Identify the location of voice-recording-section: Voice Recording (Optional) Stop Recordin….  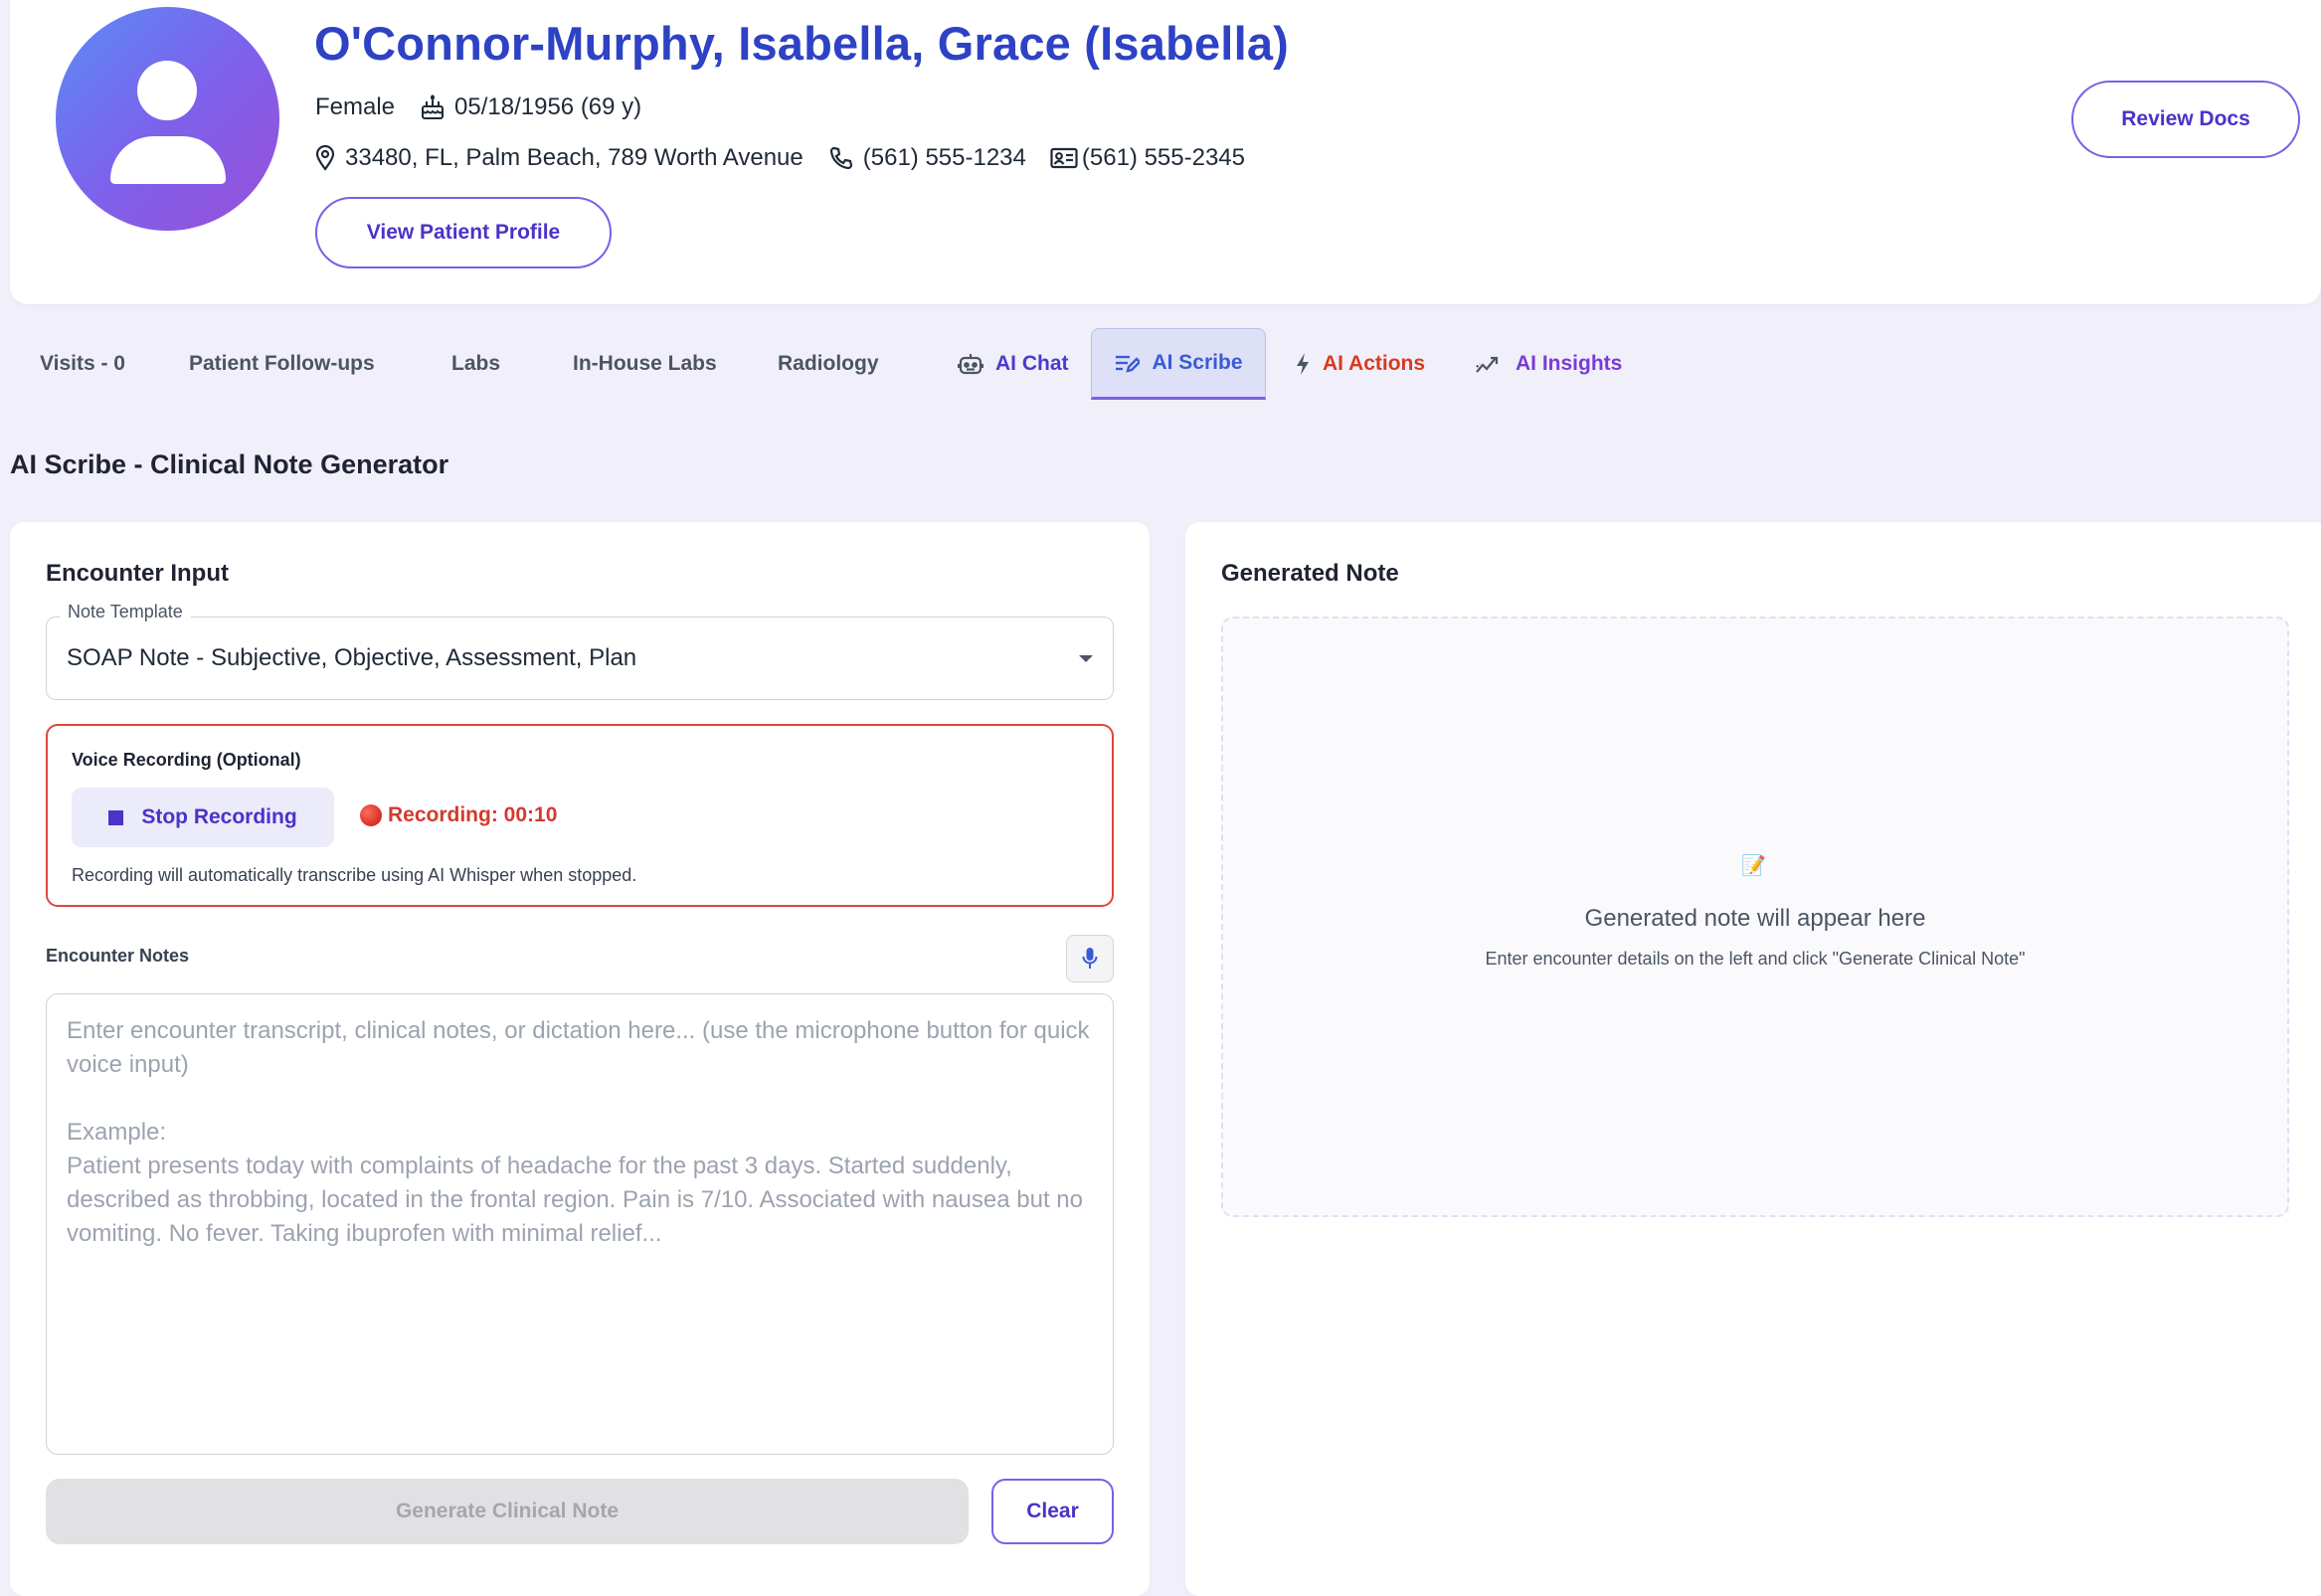
(580, 816).